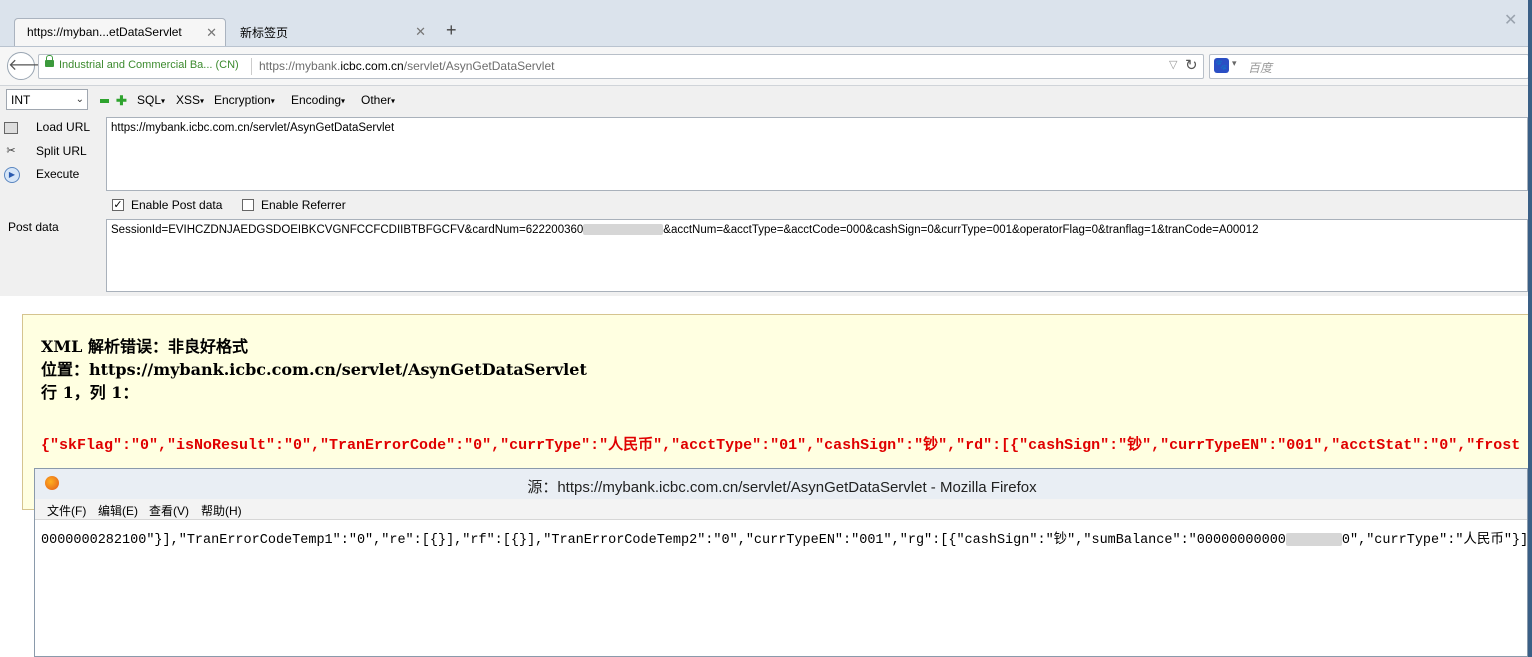  Describe the element at coordinates (248, 205) in the screenshot. I see `unchecked-box-icon` at that location.